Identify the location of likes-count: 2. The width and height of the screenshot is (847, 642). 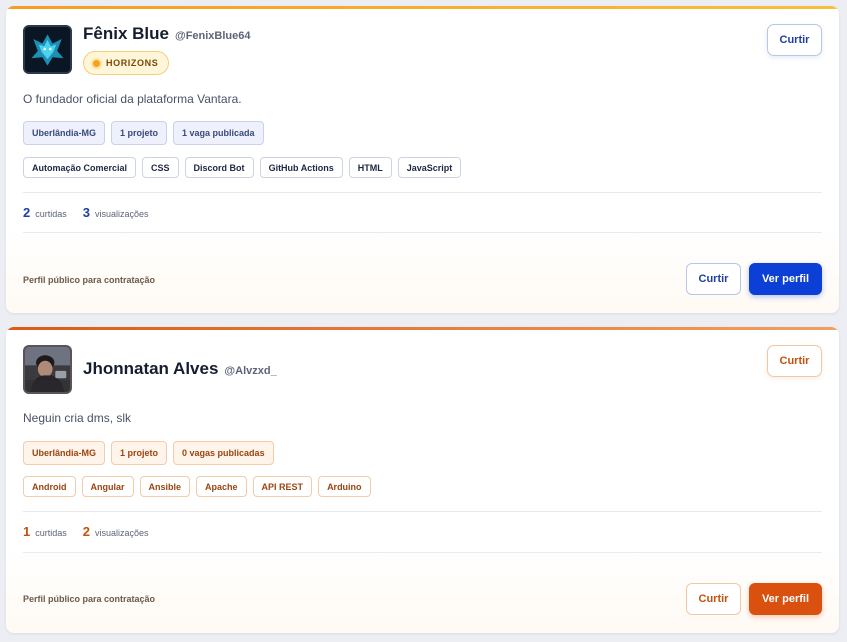
(27, 212).